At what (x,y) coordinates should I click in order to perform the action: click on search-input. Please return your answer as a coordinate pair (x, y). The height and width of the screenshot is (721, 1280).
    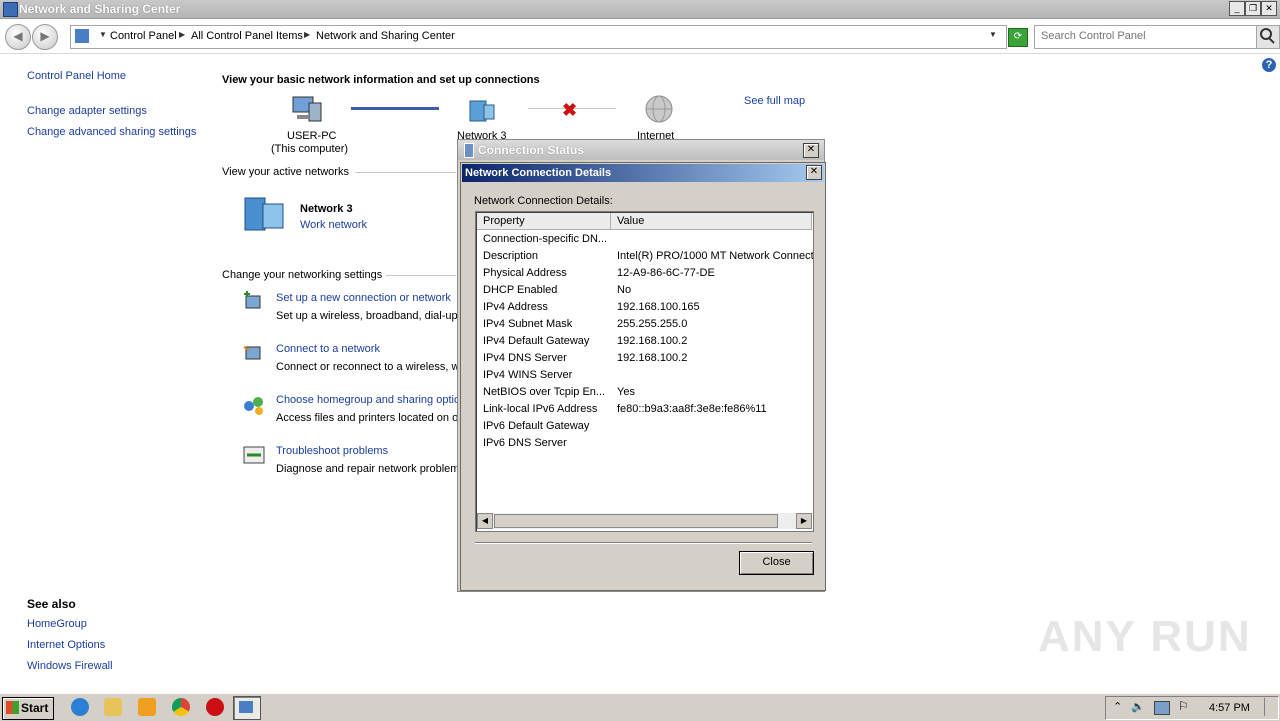
    Looking at the image, I should click on (1143, 36).